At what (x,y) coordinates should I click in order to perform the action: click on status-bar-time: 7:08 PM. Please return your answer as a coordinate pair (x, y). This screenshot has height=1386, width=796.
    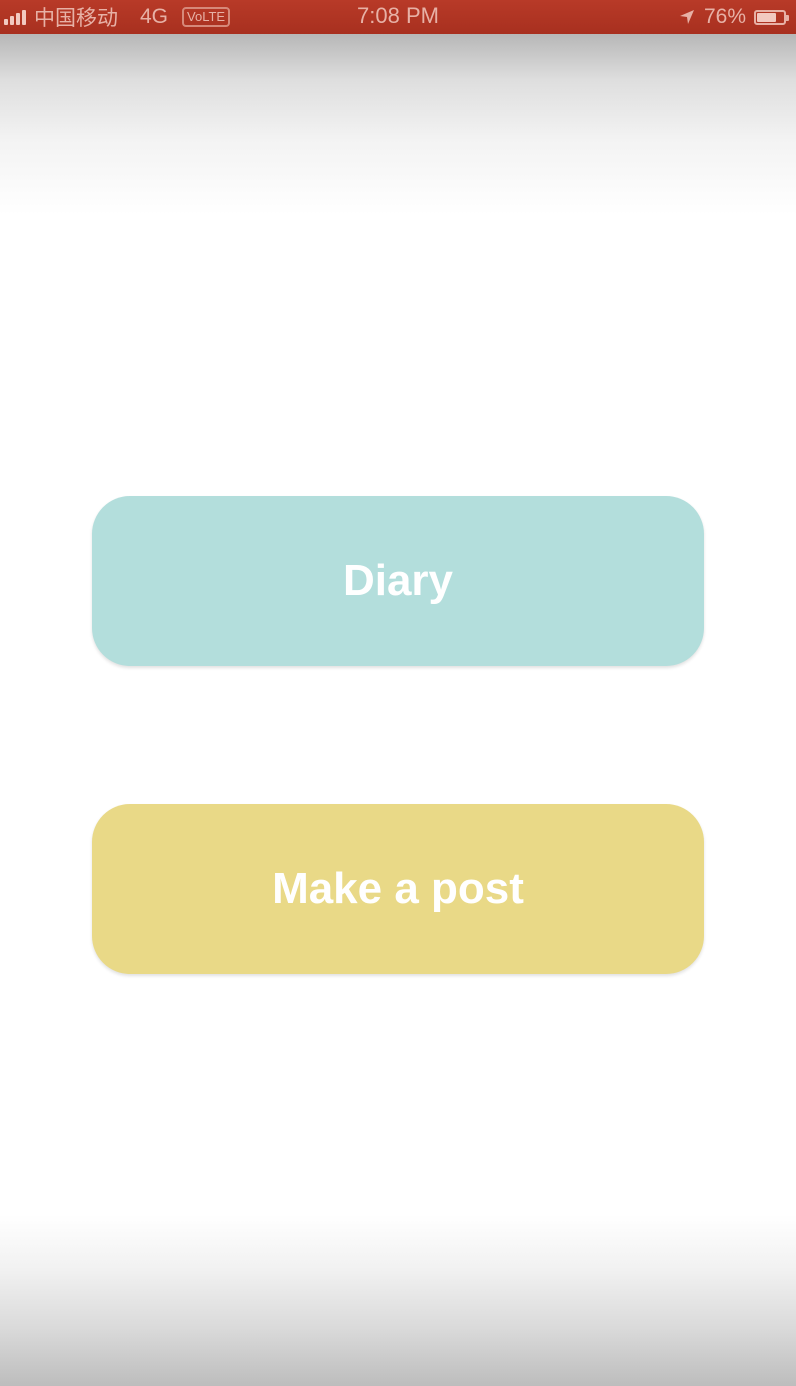
    Looking at the image, I should click on (398, 15).